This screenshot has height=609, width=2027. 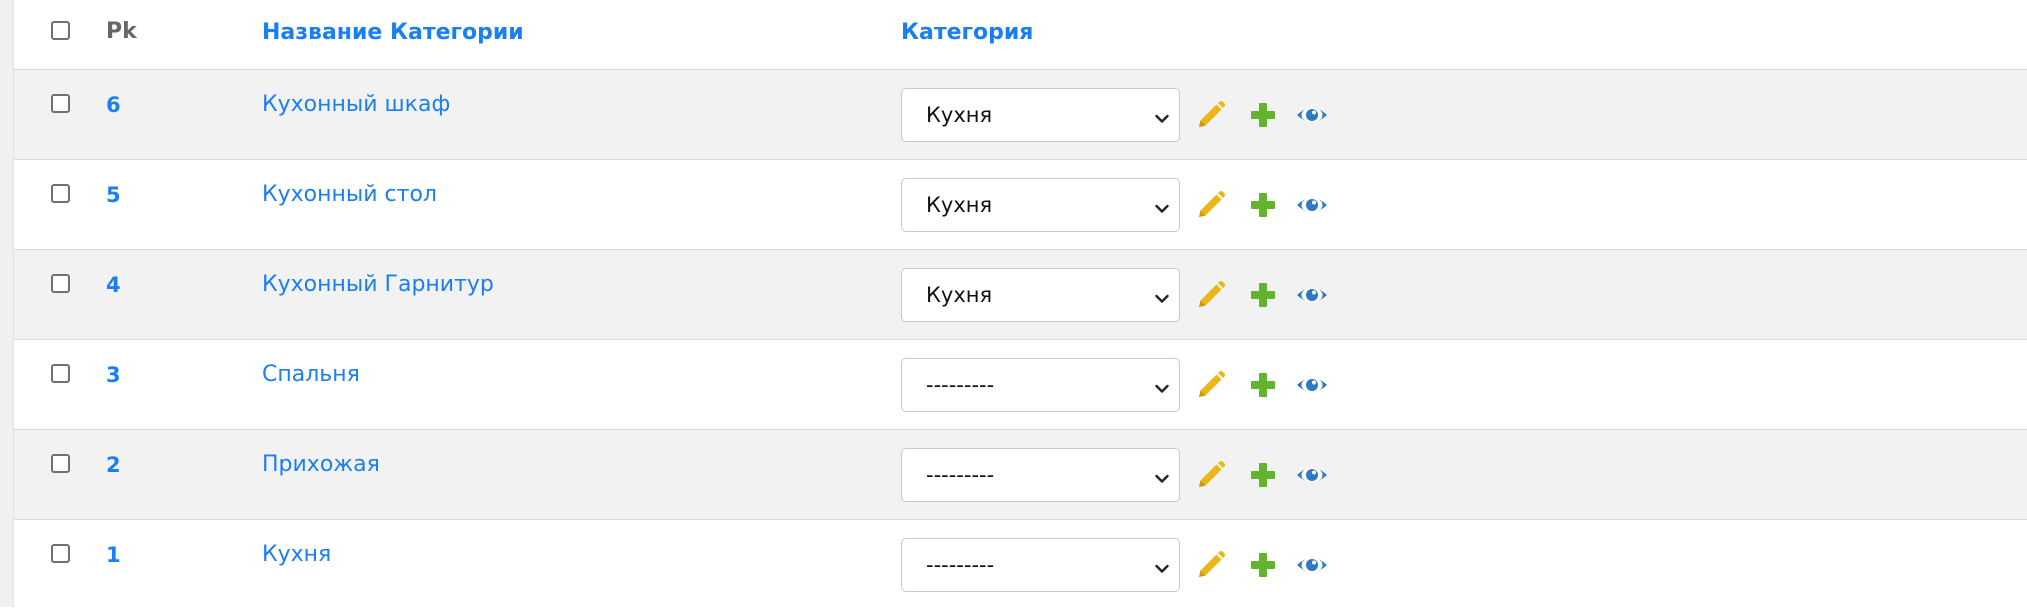 I want to click on row-name-link: Кухня, so click(x=296, y=554).